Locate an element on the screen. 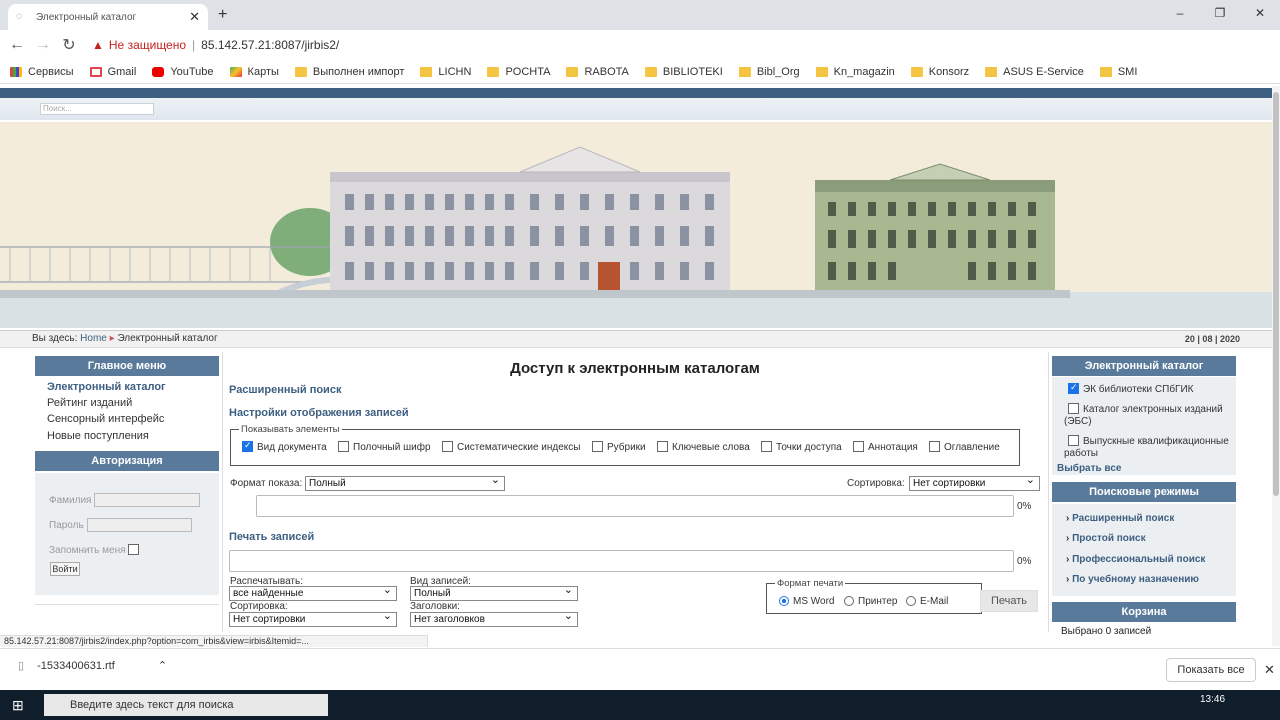 The width and height of the screenshot is (1280, 720). show-all-downloads-button: Показать все is located at coordinates (1211, 670).